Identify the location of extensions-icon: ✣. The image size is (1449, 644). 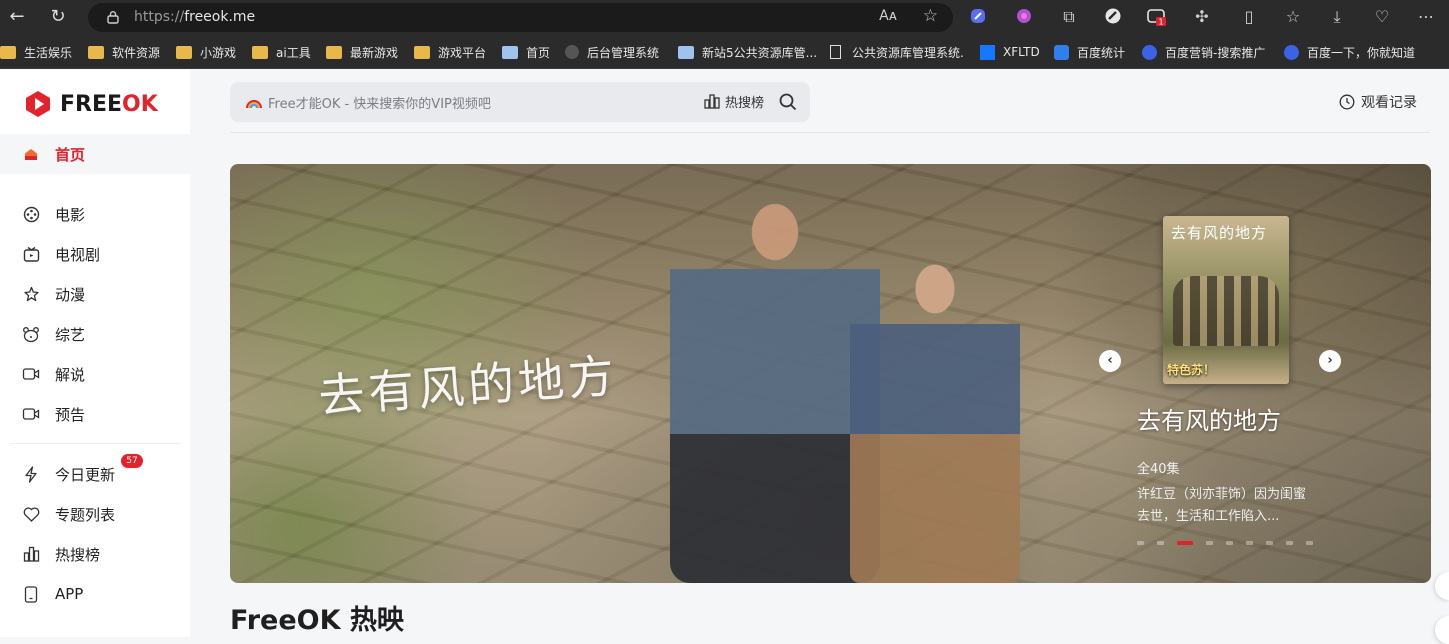
(1202, 17).